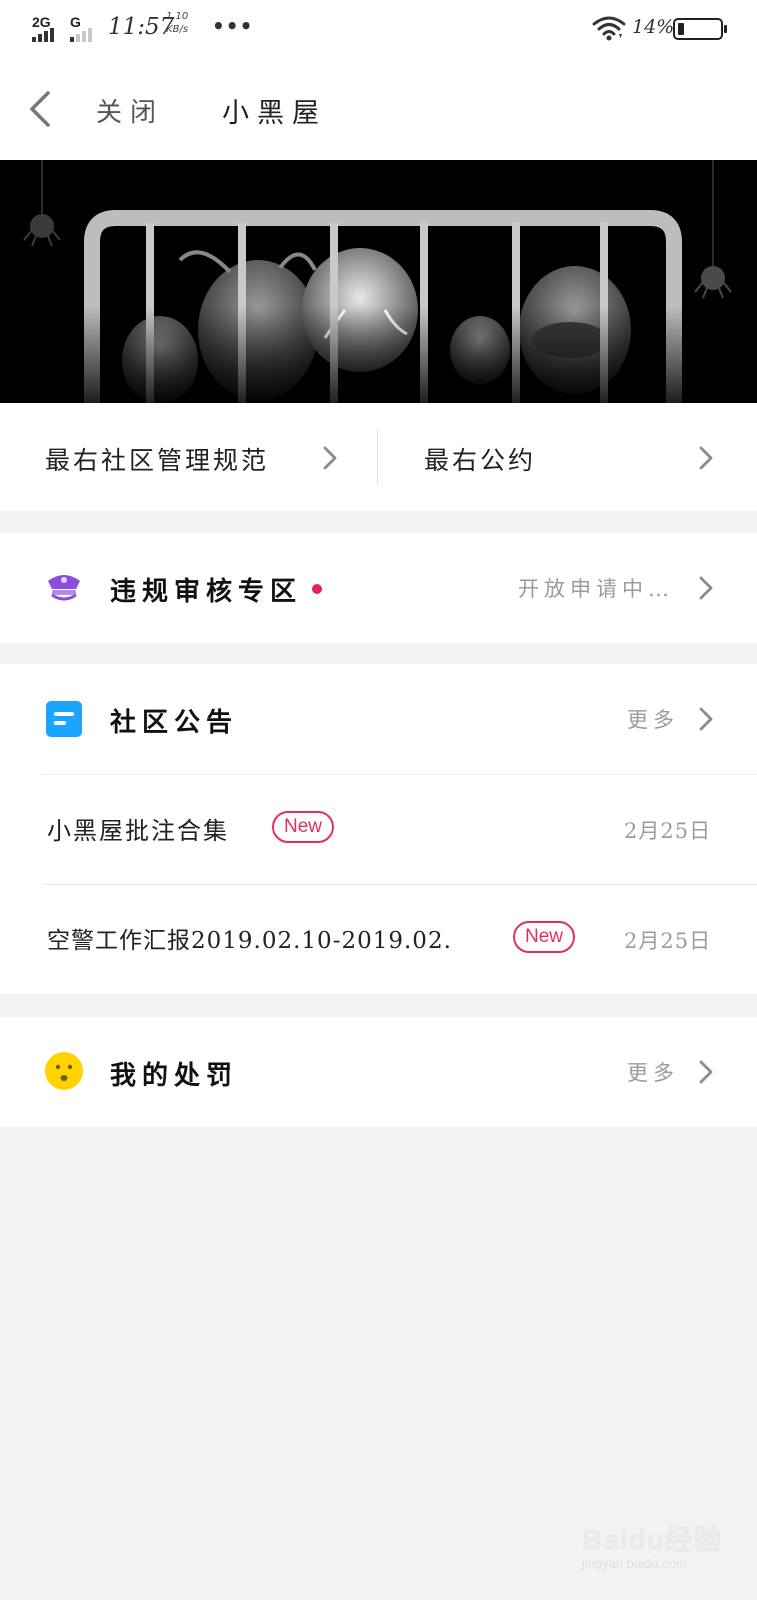 The height and width of the screenshot is (1600, 757). What do you see at coordinates (652, 1539) in the screenshot?
I see `watermark-main: Baidu经验` at bounding box center [652, 1539].